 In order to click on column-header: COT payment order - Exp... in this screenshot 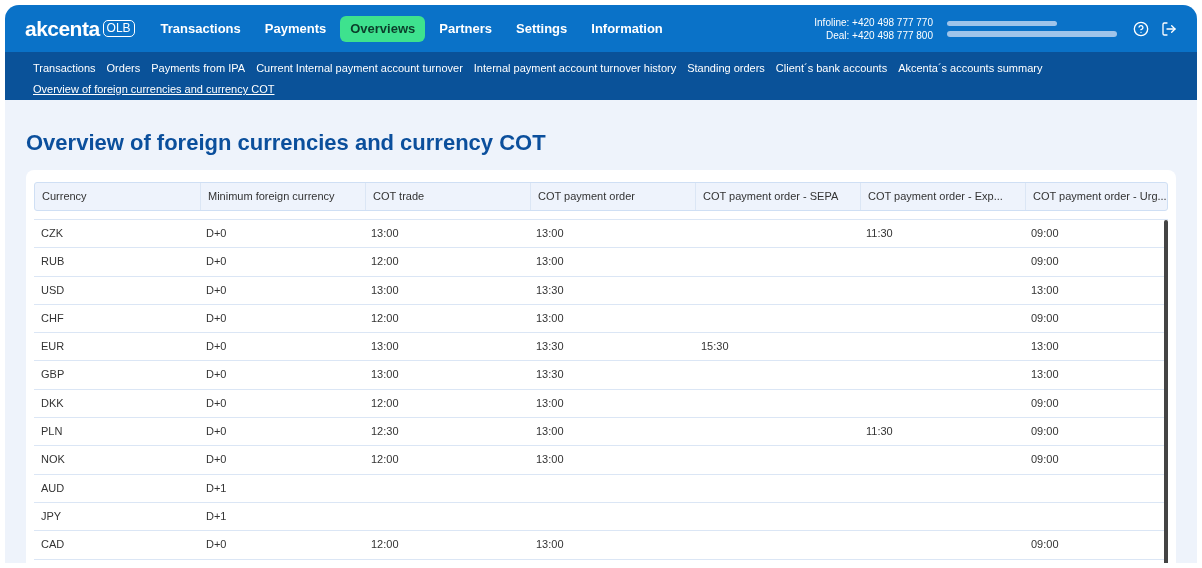, I will do `click(942, 196)`.